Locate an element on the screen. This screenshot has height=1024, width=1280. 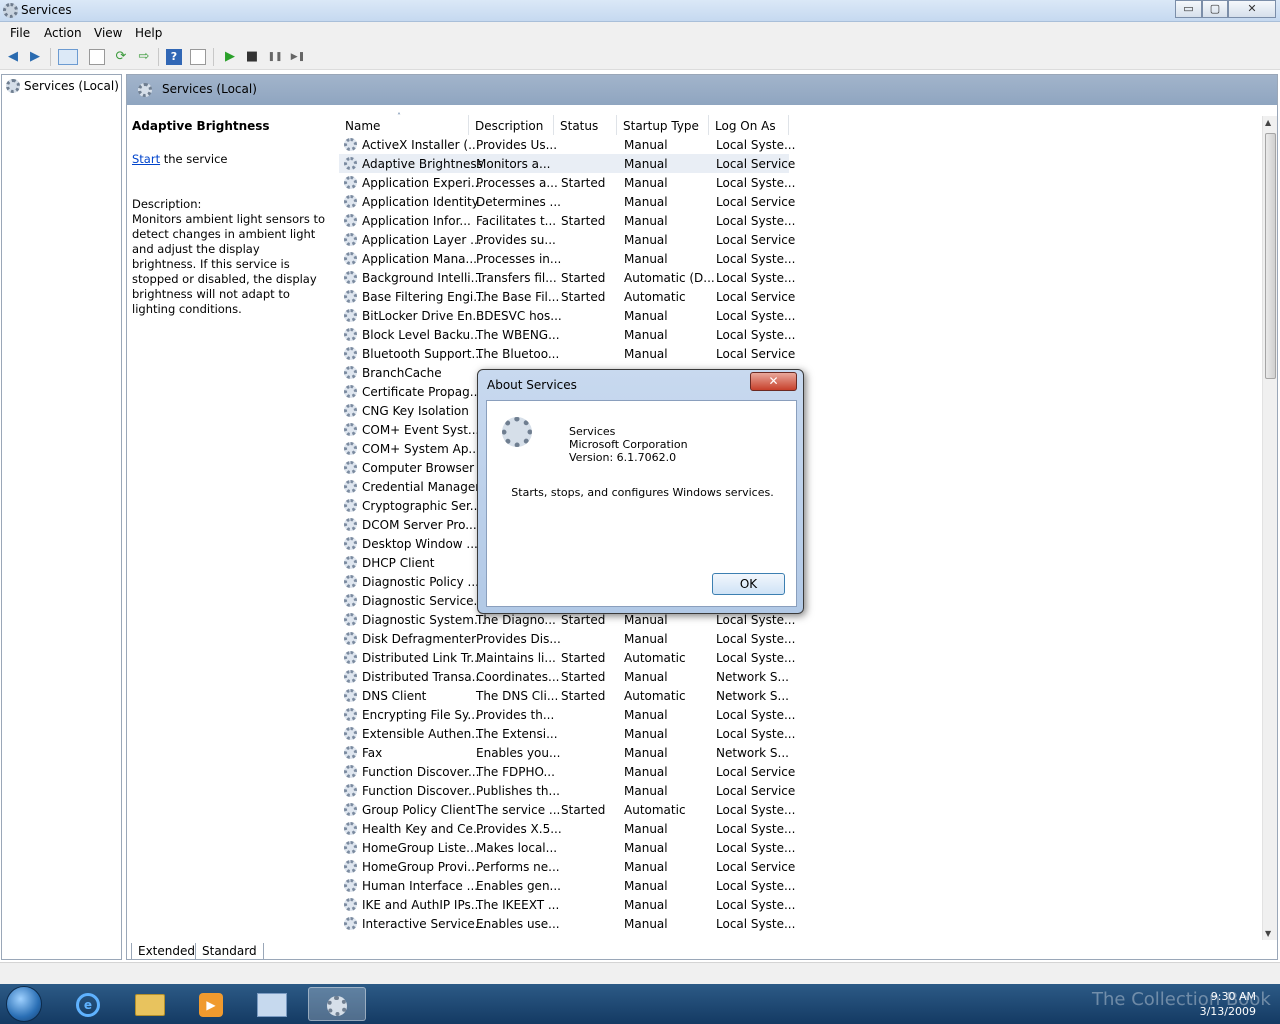
back-icon: ◀ is located at coordinates (13, 57).